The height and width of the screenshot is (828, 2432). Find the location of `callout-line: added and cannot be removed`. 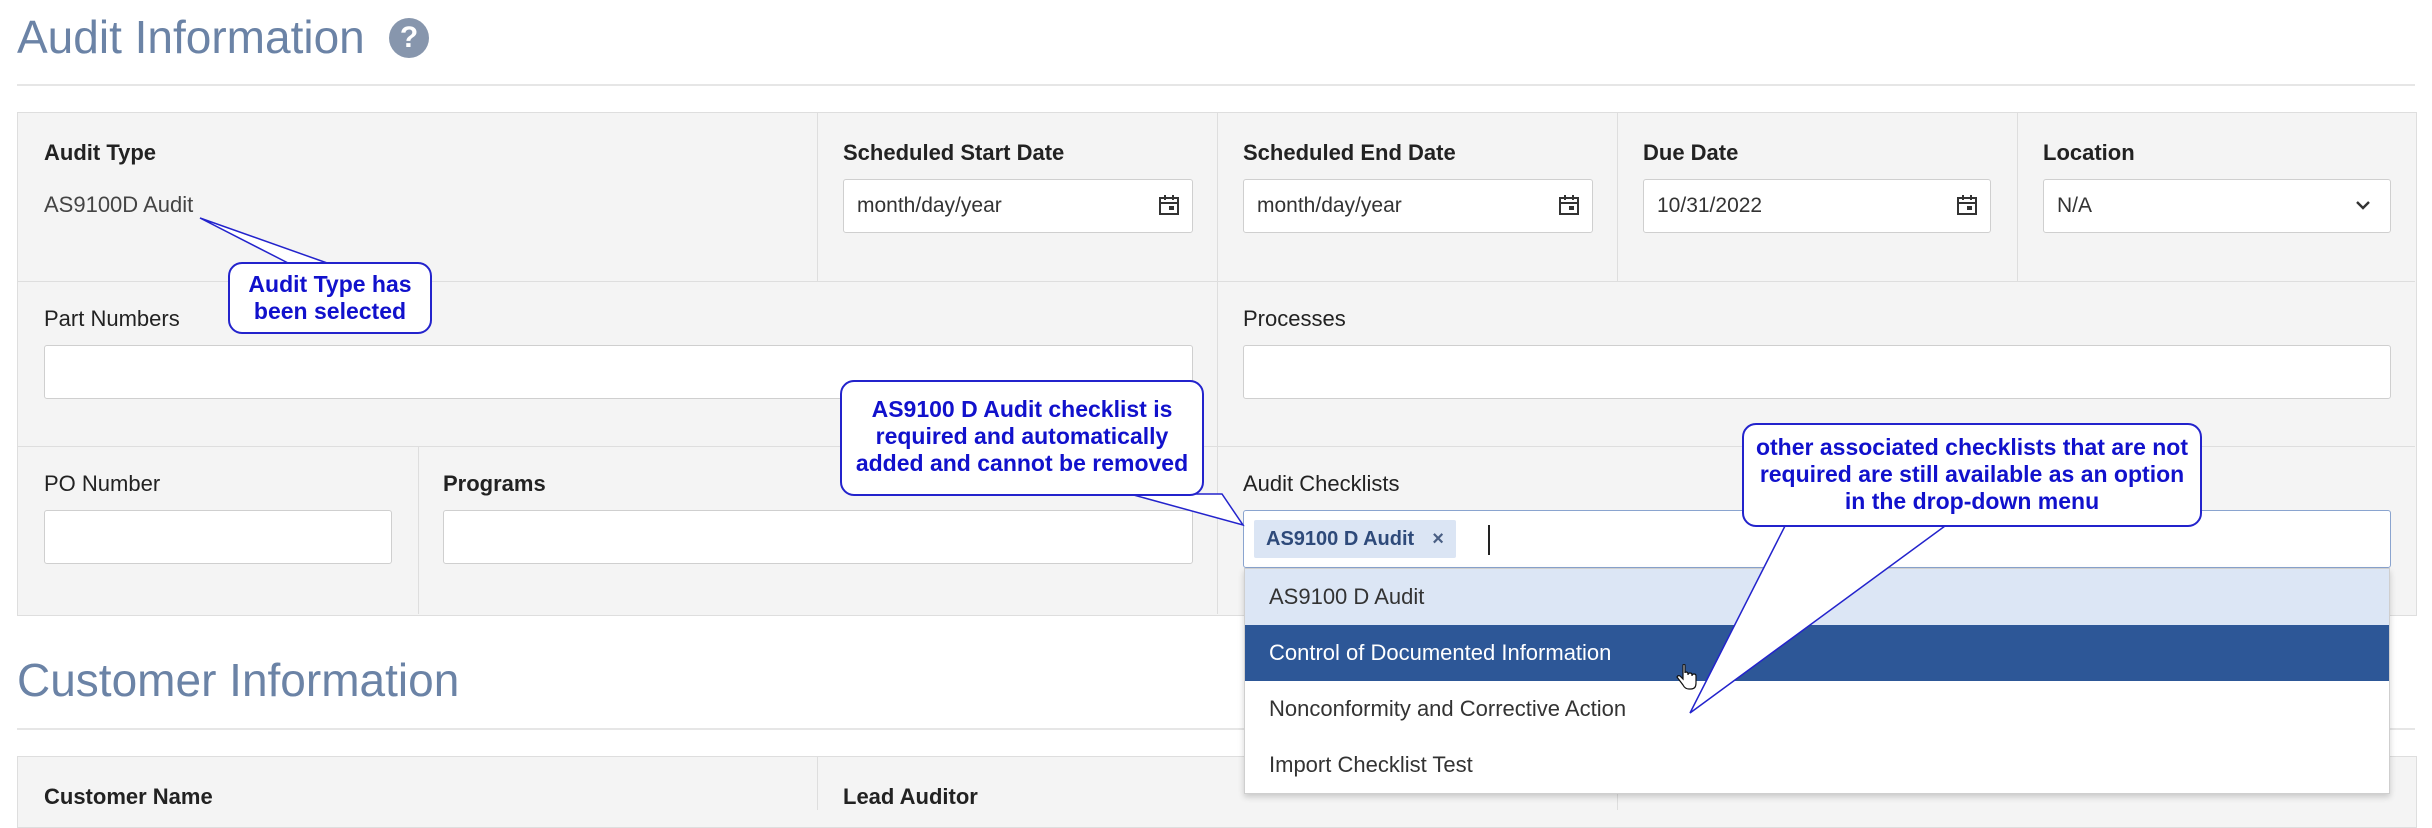

callout-line: added and cannot be removed is located at coordinates (1022, 463).